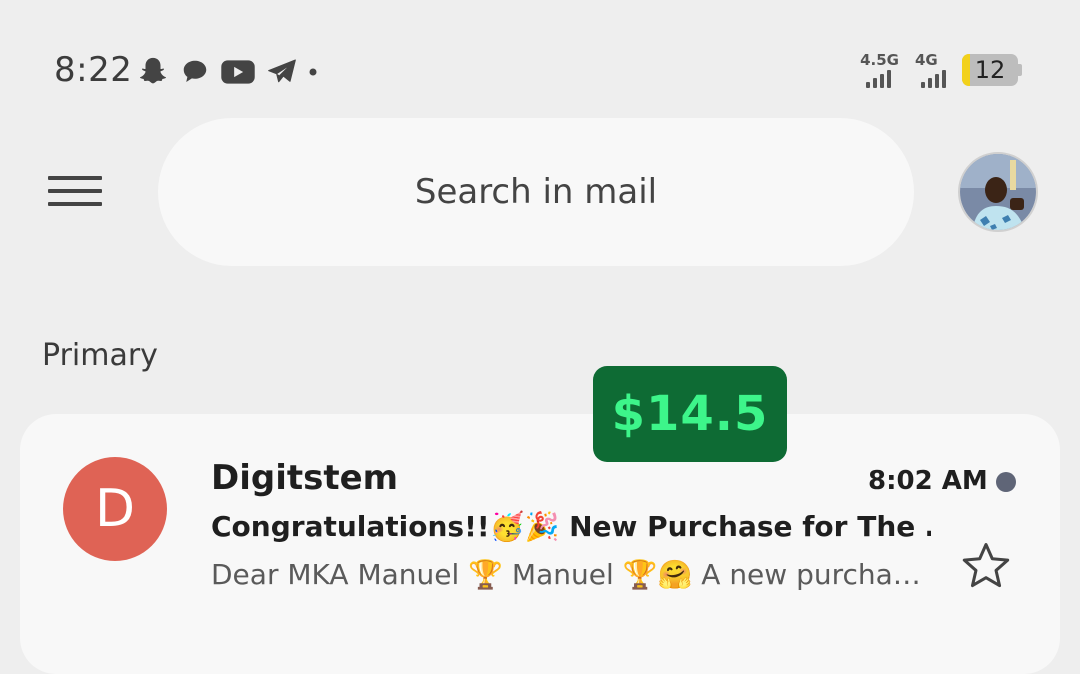 The image size is (1080, 674). I want to click on price-text: $14.5, so click(690, 414).